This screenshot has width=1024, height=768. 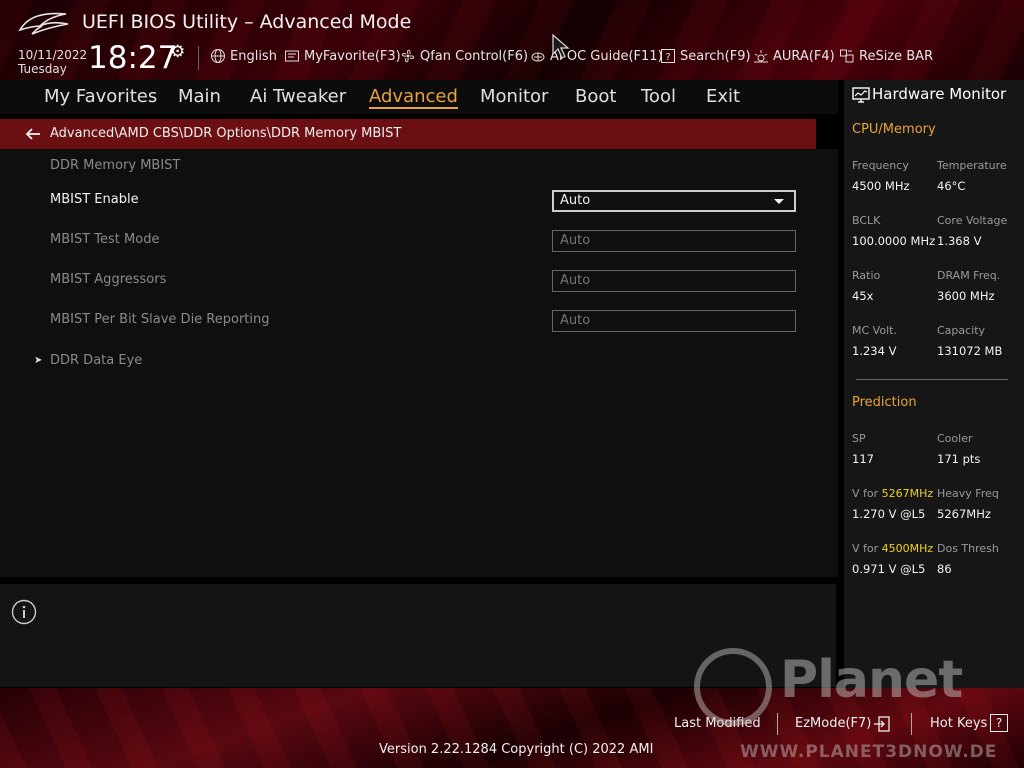 I want to click on tab-my-favorites: My Favorites, so click(x=100, y=96).